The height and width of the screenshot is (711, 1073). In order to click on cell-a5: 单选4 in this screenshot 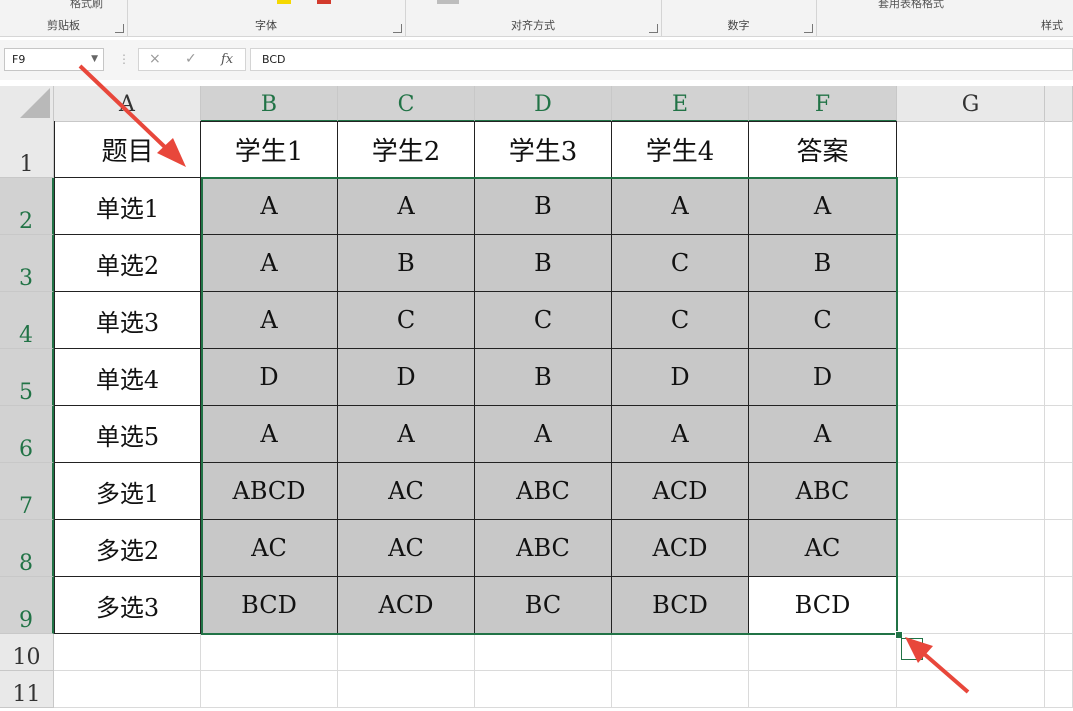, I will do `click(127, 377)`.